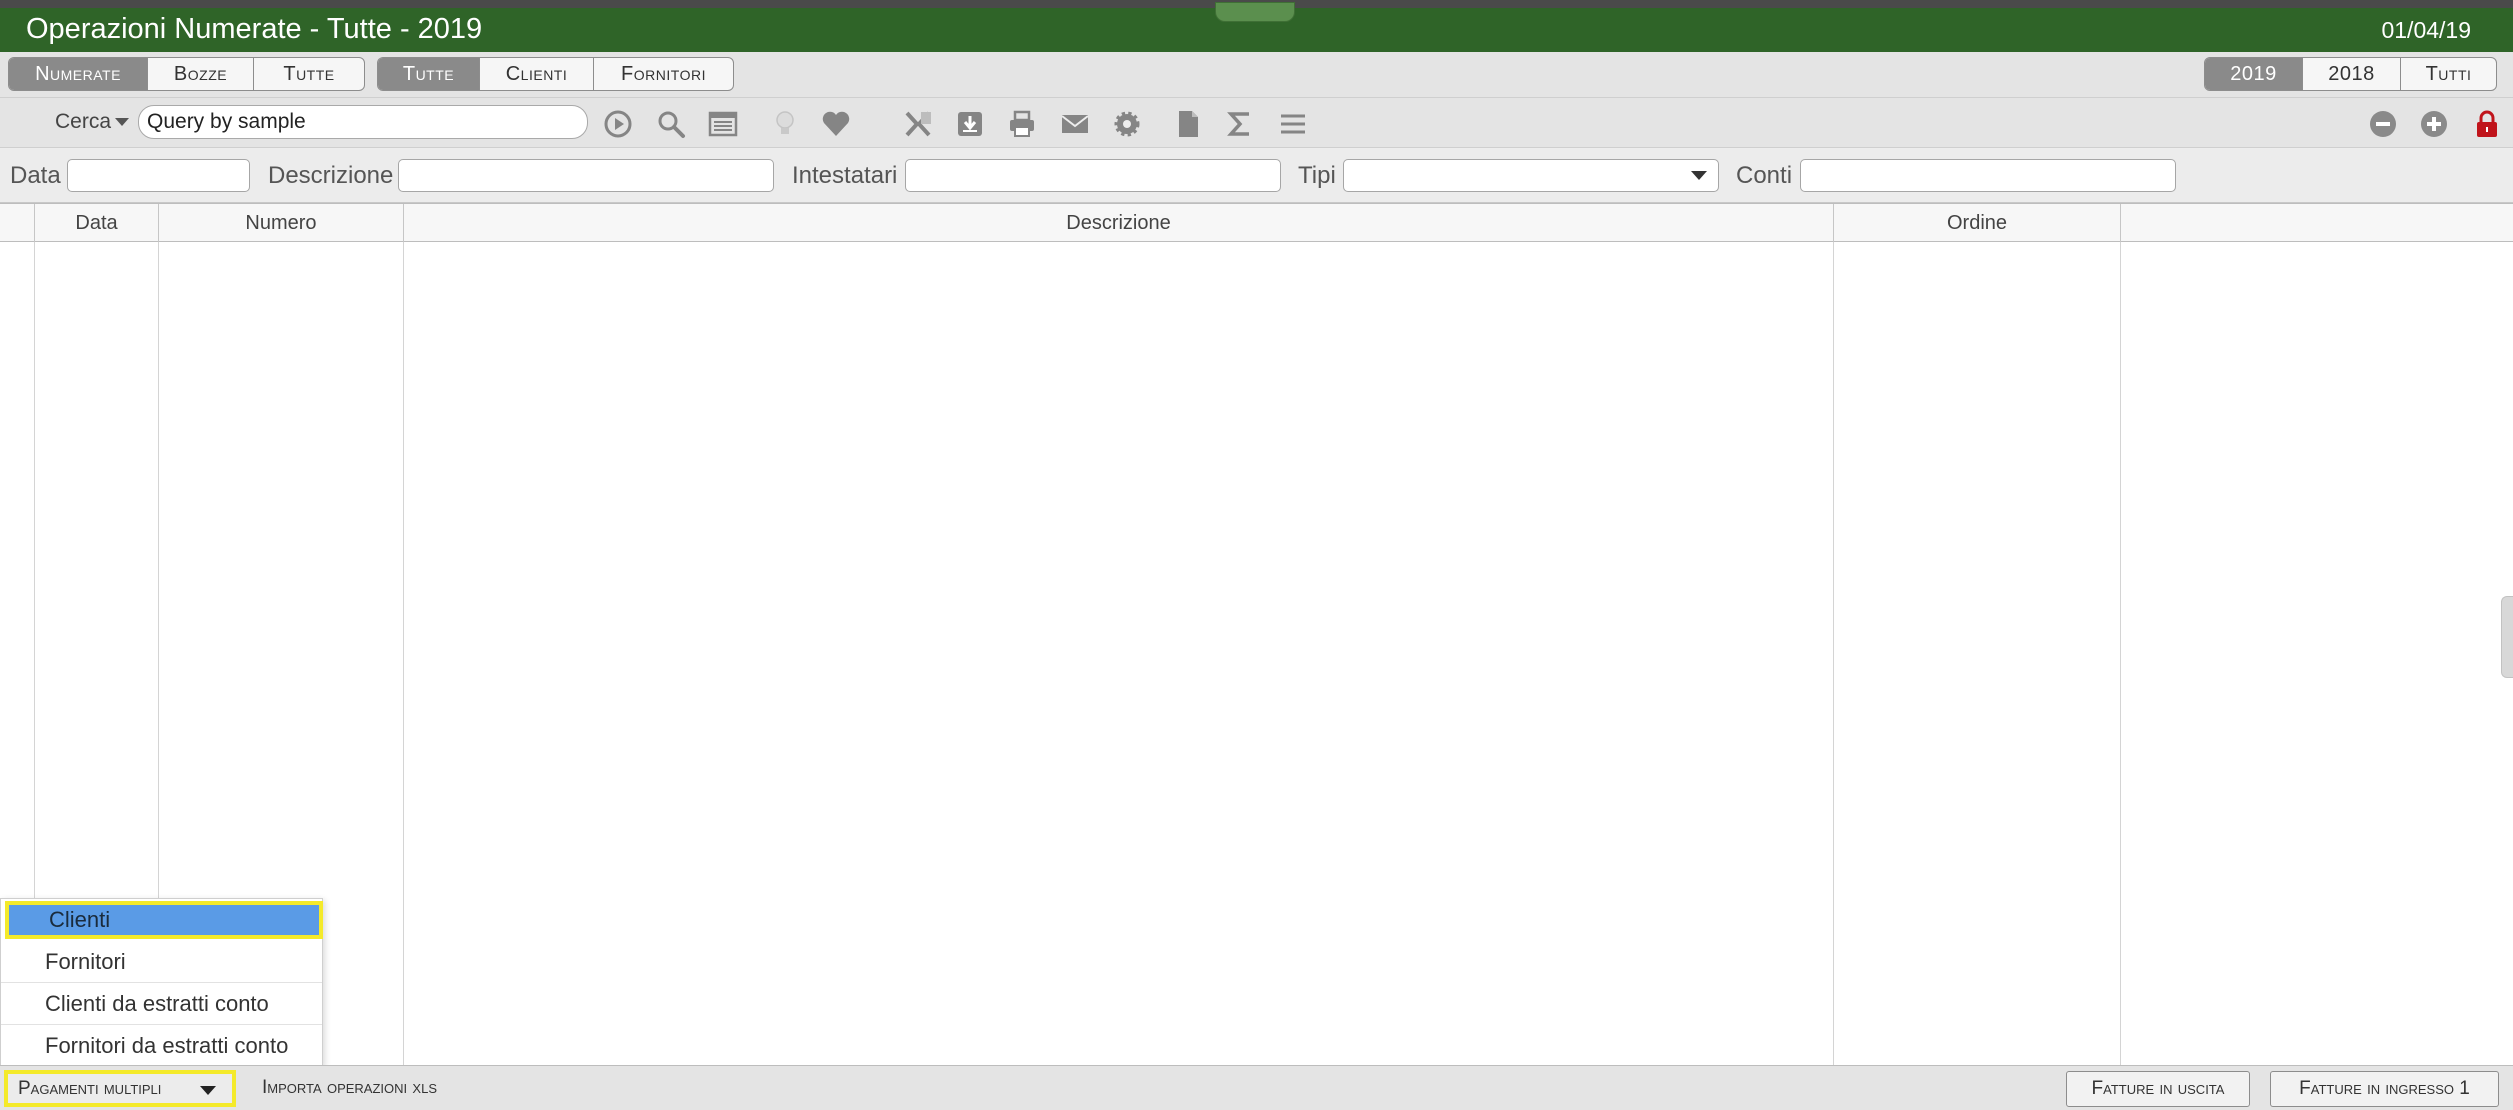 Image resolution: width=2513 pixels, height=1110 pixels. What do you see at coordinates (1188, 124) in the screenshot?
I see `document-icon` at bounding box center [1188, 124].